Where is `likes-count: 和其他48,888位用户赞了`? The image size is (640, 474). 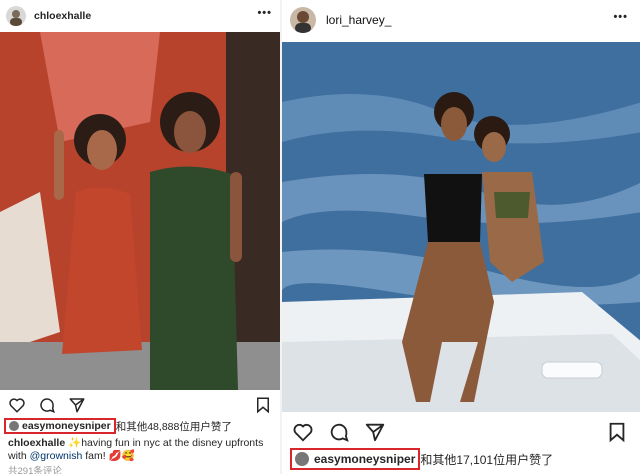 likes-count: 和其他48,888位用户赞了 is located at coordinates (174, 426).